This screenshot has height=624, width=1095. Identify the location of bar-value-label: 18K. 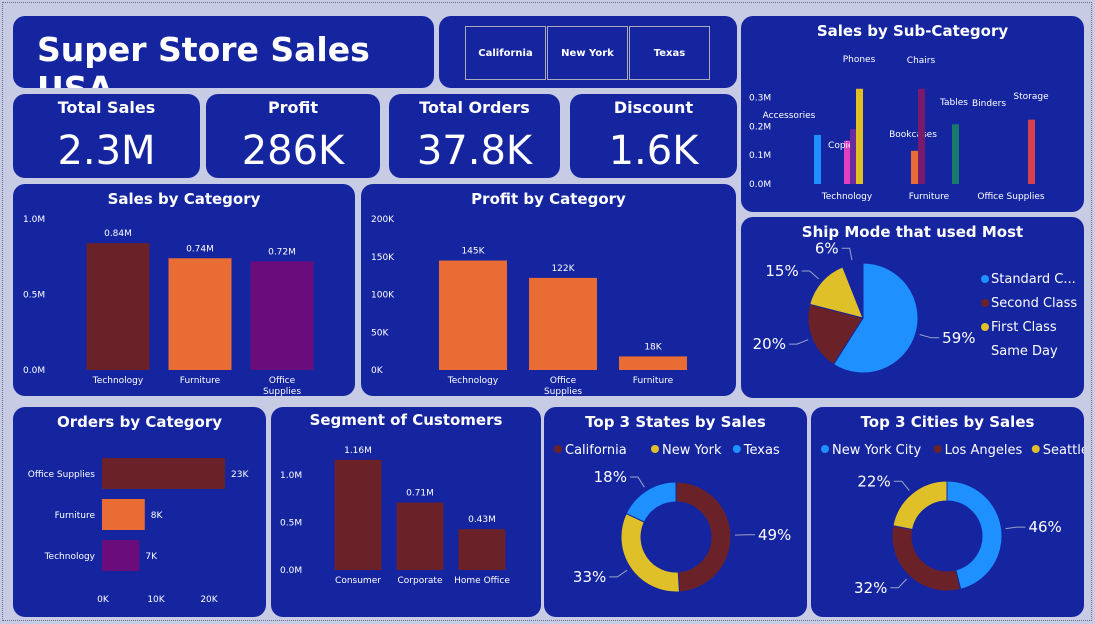
(653, 347).